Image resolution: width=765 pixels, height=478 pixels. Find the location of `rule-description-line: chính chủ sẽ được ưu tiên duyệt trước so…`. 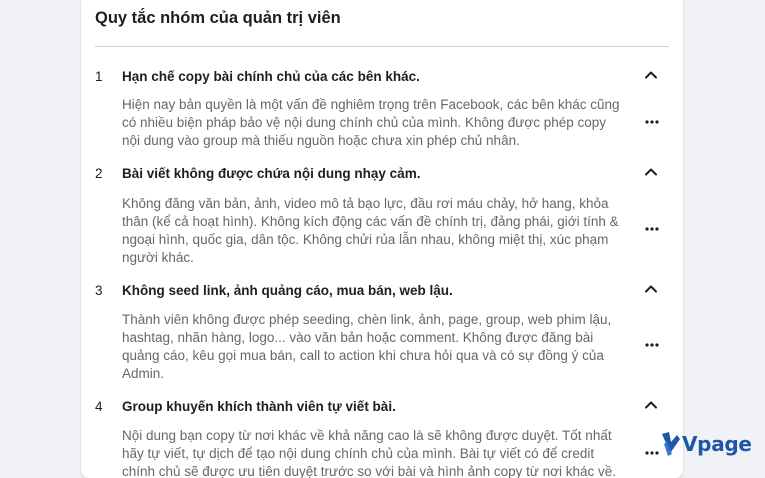

rule-description-line: chính chủ sẽ được ưu tiên duyệt trước so… is located at coordinates (369, 471).